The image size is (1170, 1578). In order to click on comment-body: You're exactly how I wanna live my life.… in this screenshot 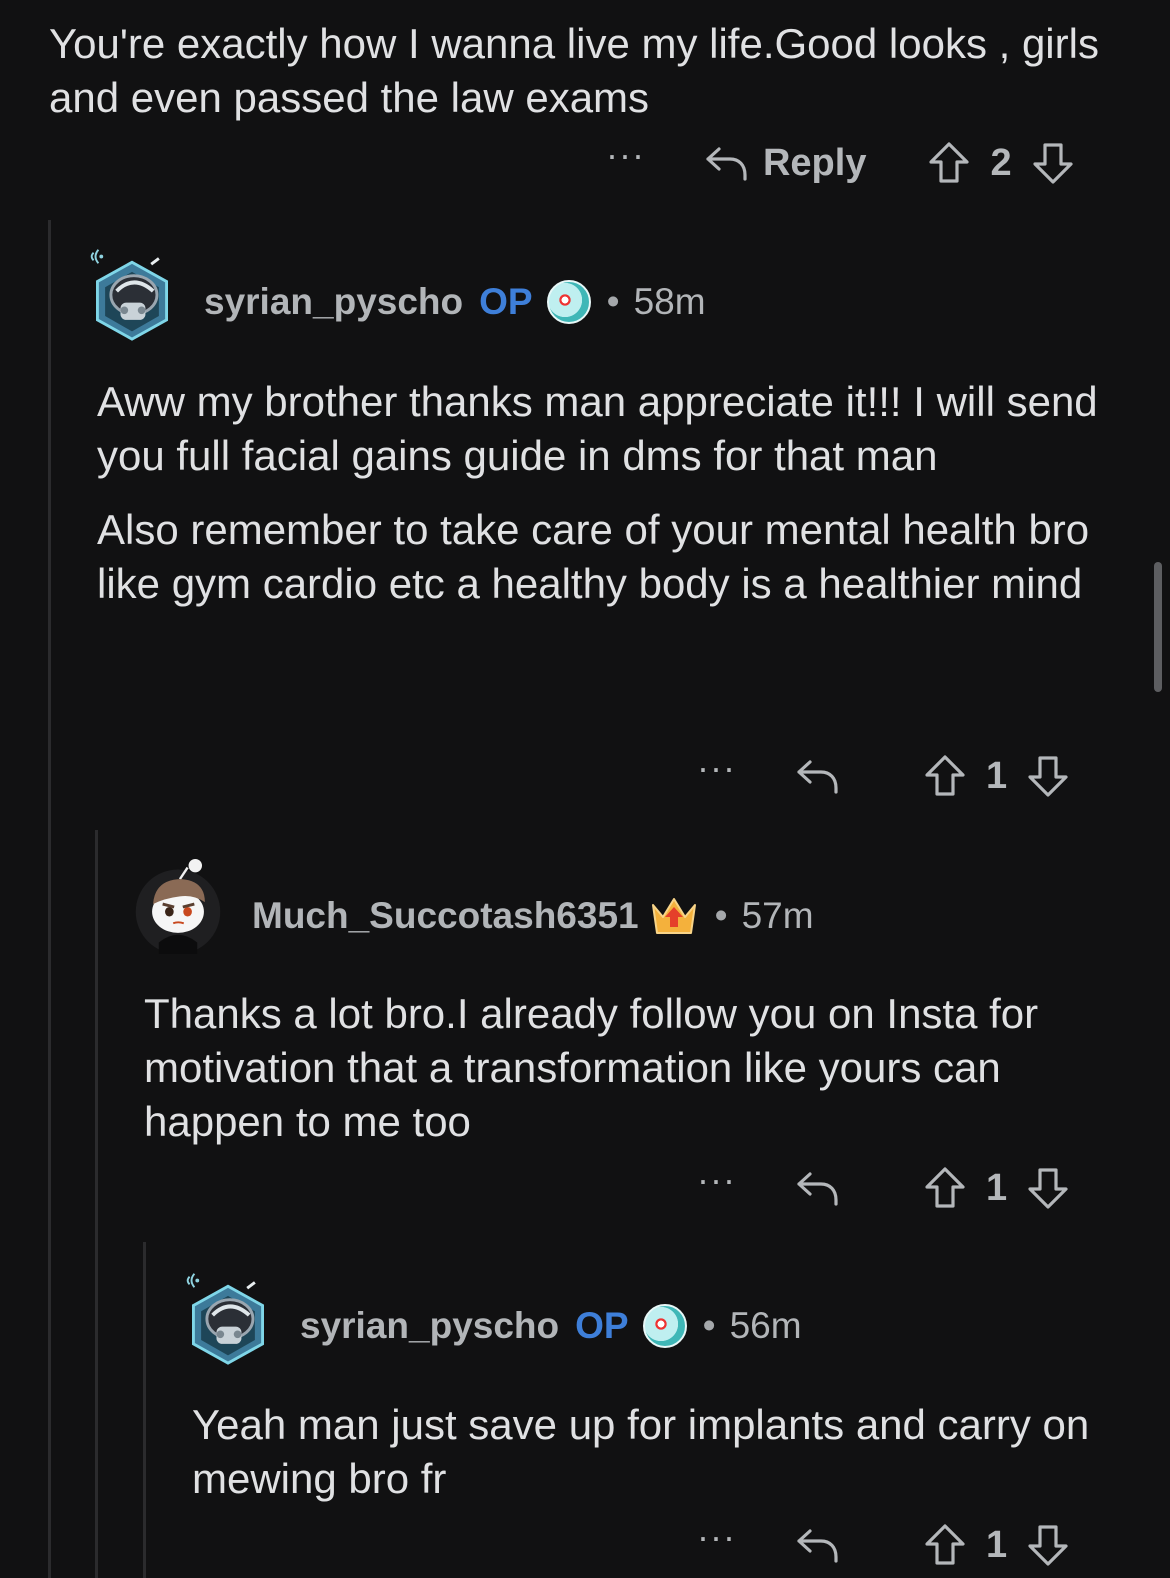, I will do `click(579, 81)`.